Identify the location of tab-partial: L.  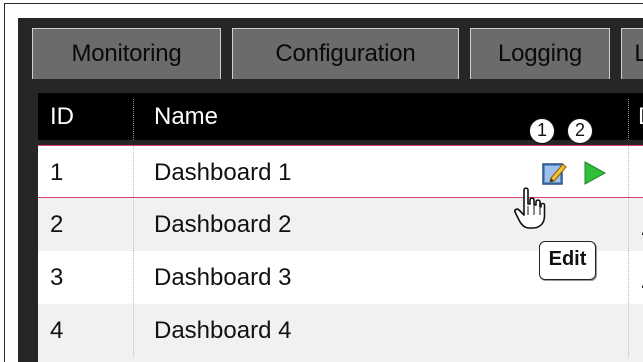
(632, 53).